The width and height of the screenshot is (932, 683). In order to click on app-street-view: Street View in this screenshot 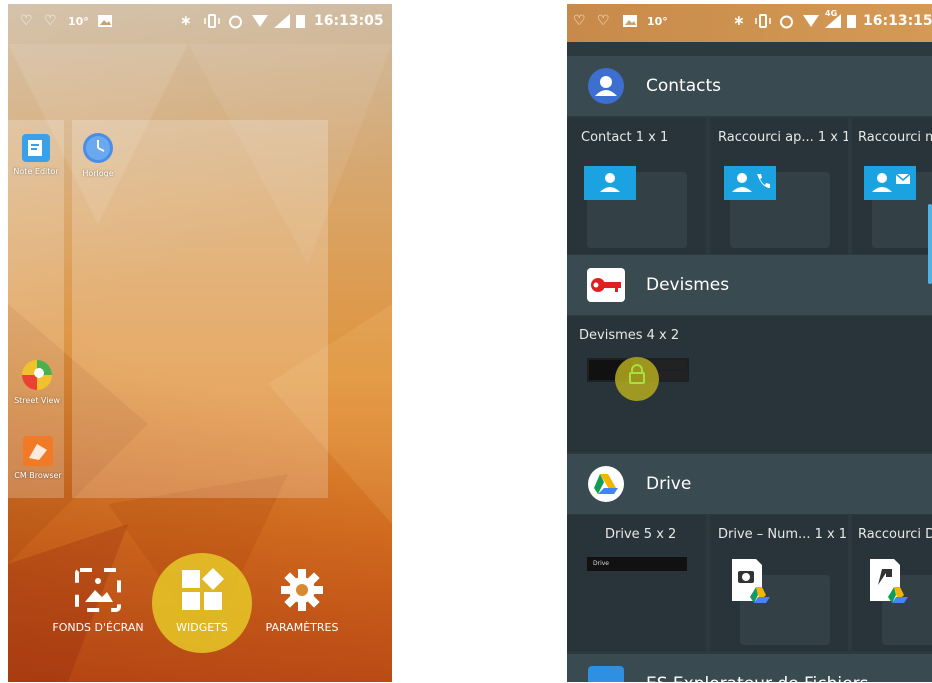, I will do `click(37, 382)`.